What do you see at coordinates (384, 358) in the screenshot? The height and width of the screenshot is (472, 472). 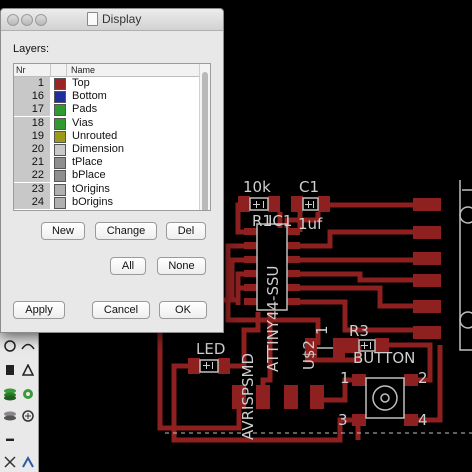 I see `label-button: BUTTON` at bounding box center [384, 358].